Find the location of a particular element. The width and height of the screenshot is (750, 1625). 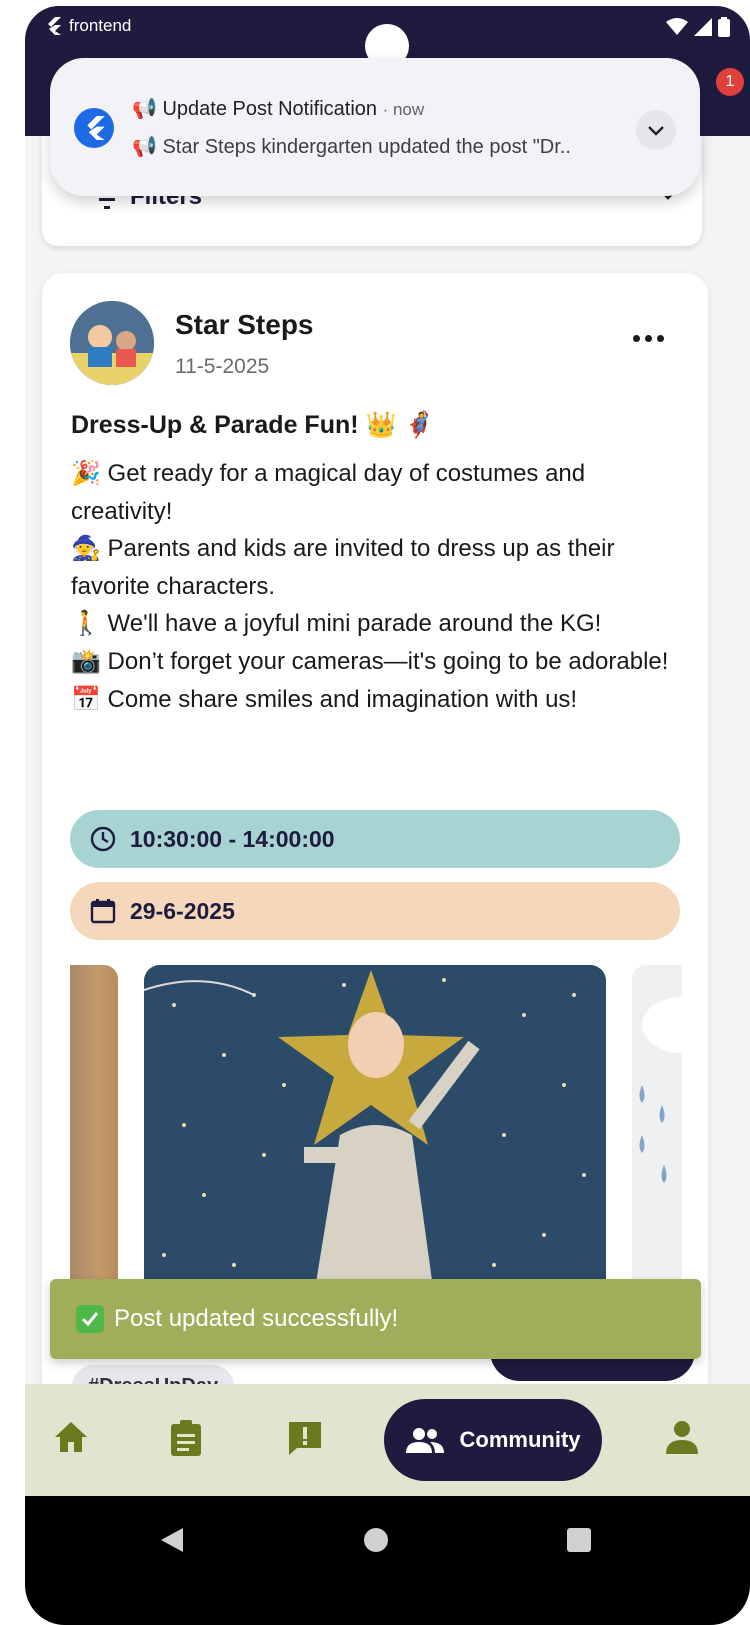

gallery-image-current is located at coordinates (375, 1130).